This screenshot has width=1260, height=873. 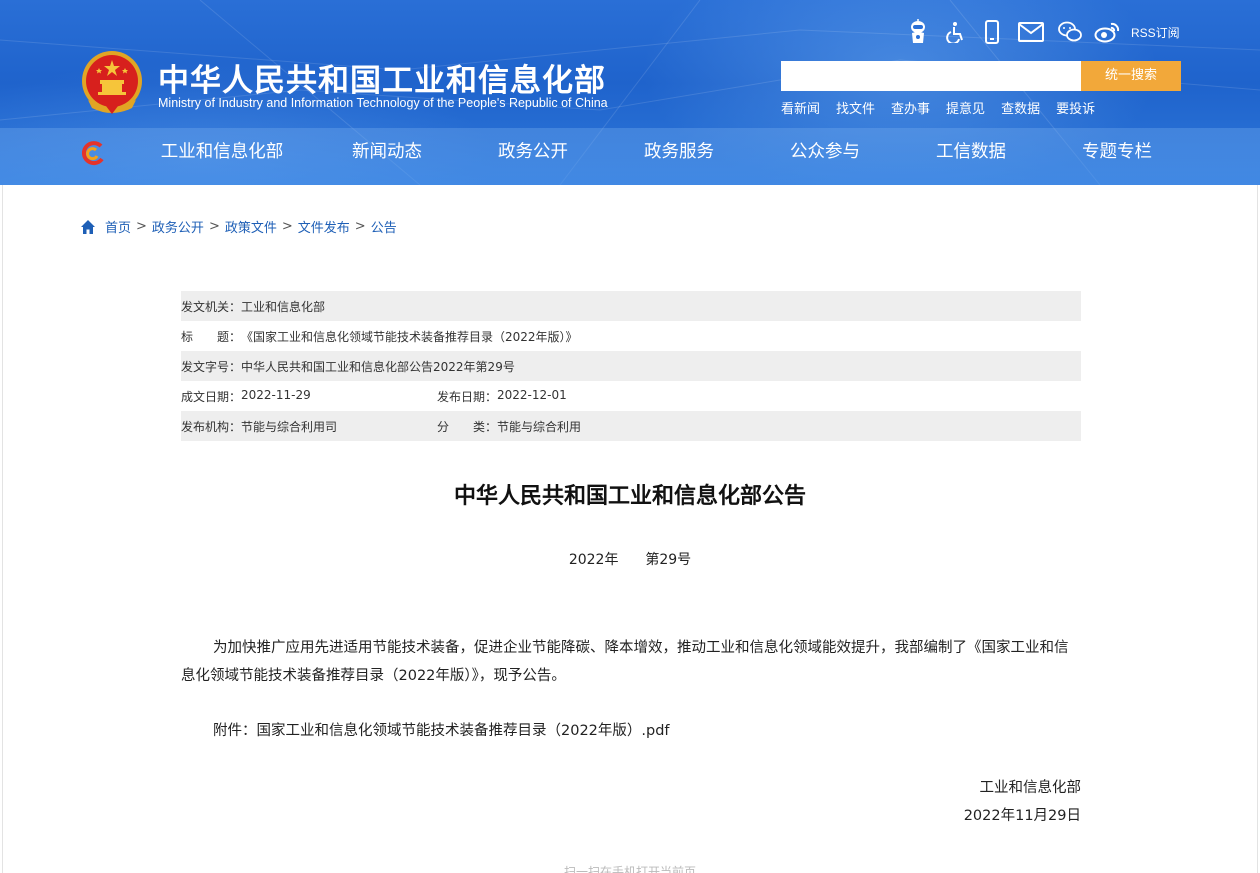 I want to click on meta-published-date: 2022-12-01, so click(x=532, y=394).